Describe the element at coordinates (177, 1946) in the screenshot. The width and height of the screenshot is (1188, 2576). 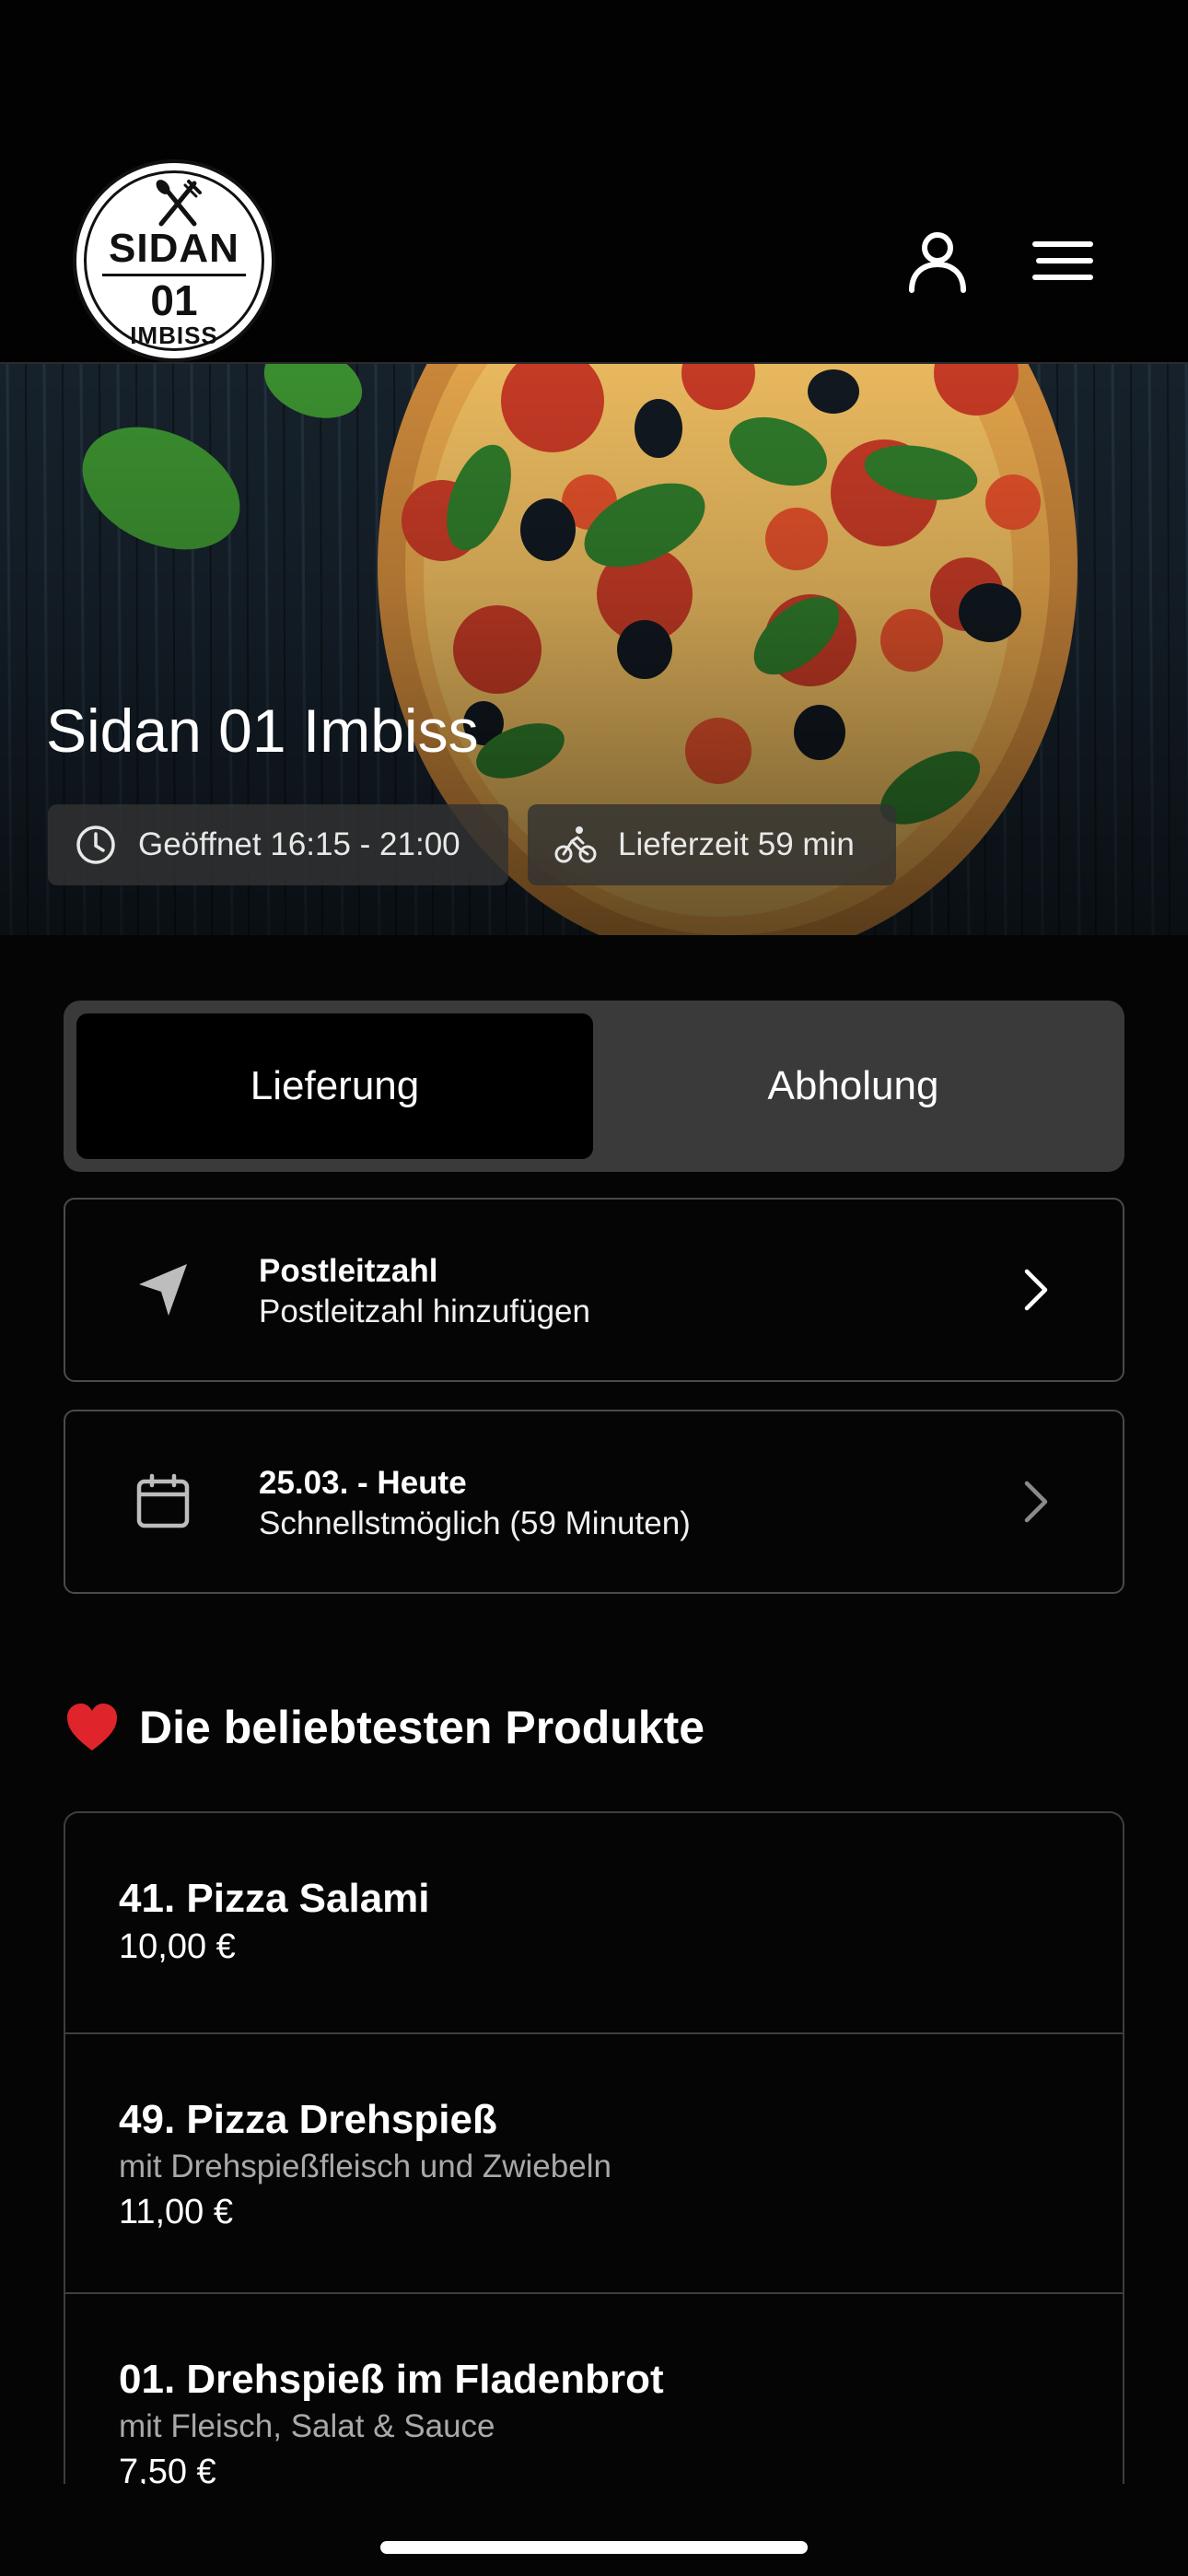
I see `product-price: 10,00 €` at that location.